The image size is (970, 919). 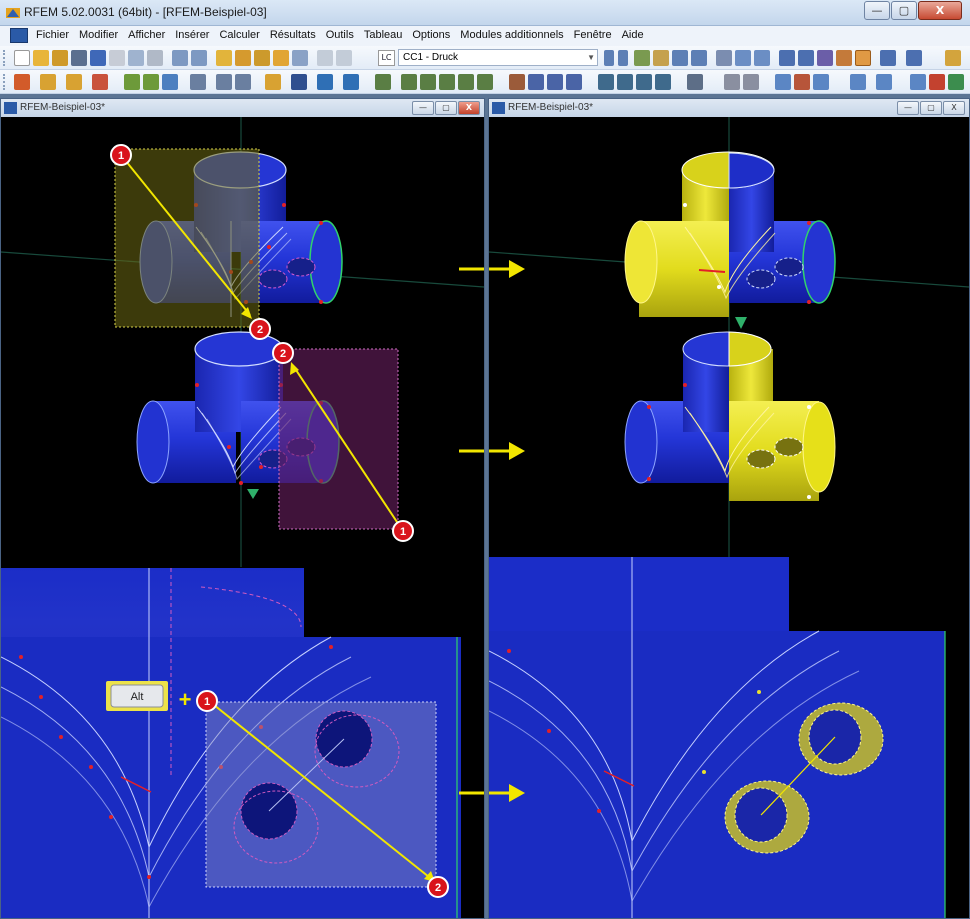 I want to click on menu-modules: Modules additionnels, so click(x=511, y=35).